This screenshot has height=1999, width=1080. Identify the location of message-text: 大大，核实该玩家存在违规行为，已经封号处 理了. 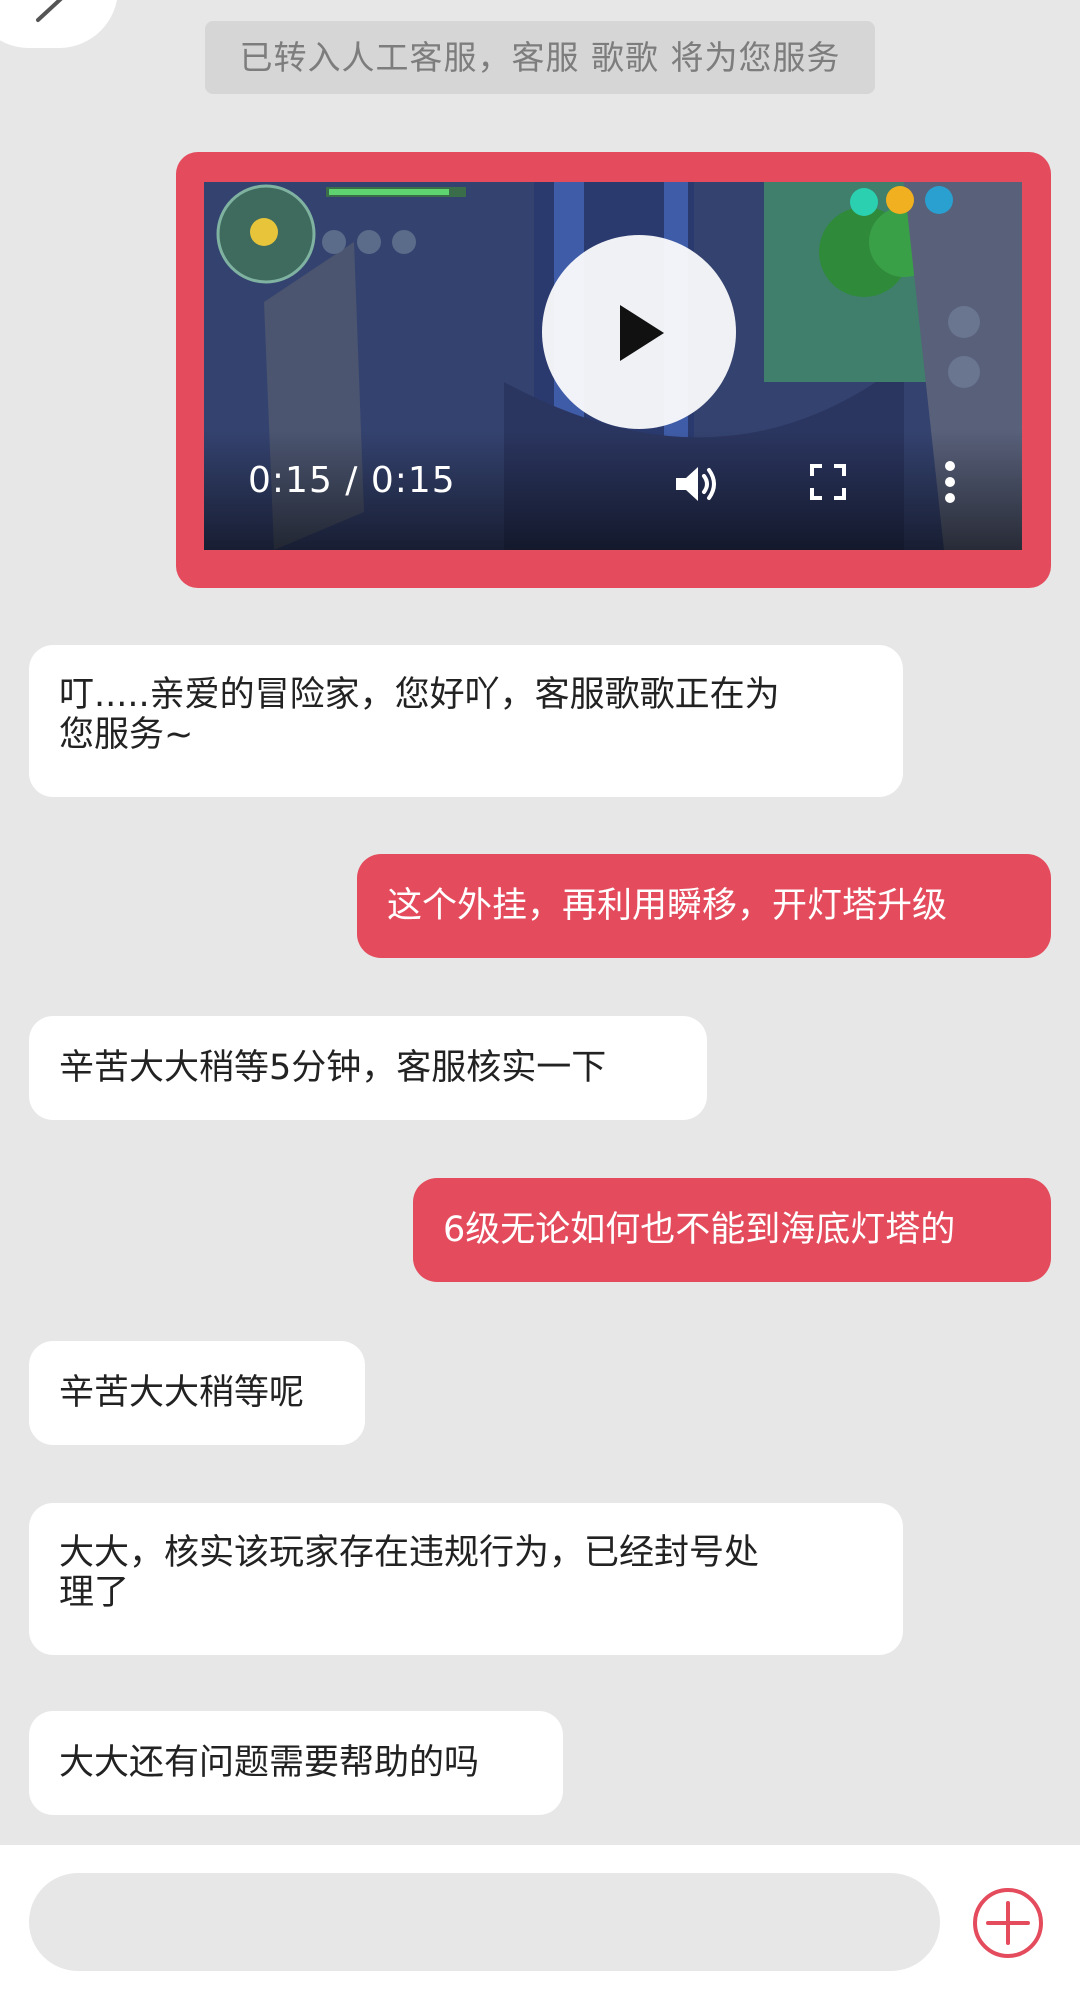
(409, 1573).